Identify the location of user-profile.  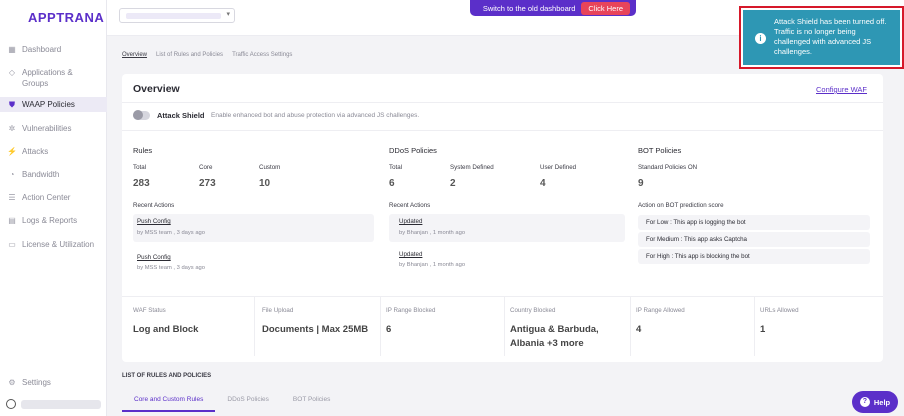
(53, 404).